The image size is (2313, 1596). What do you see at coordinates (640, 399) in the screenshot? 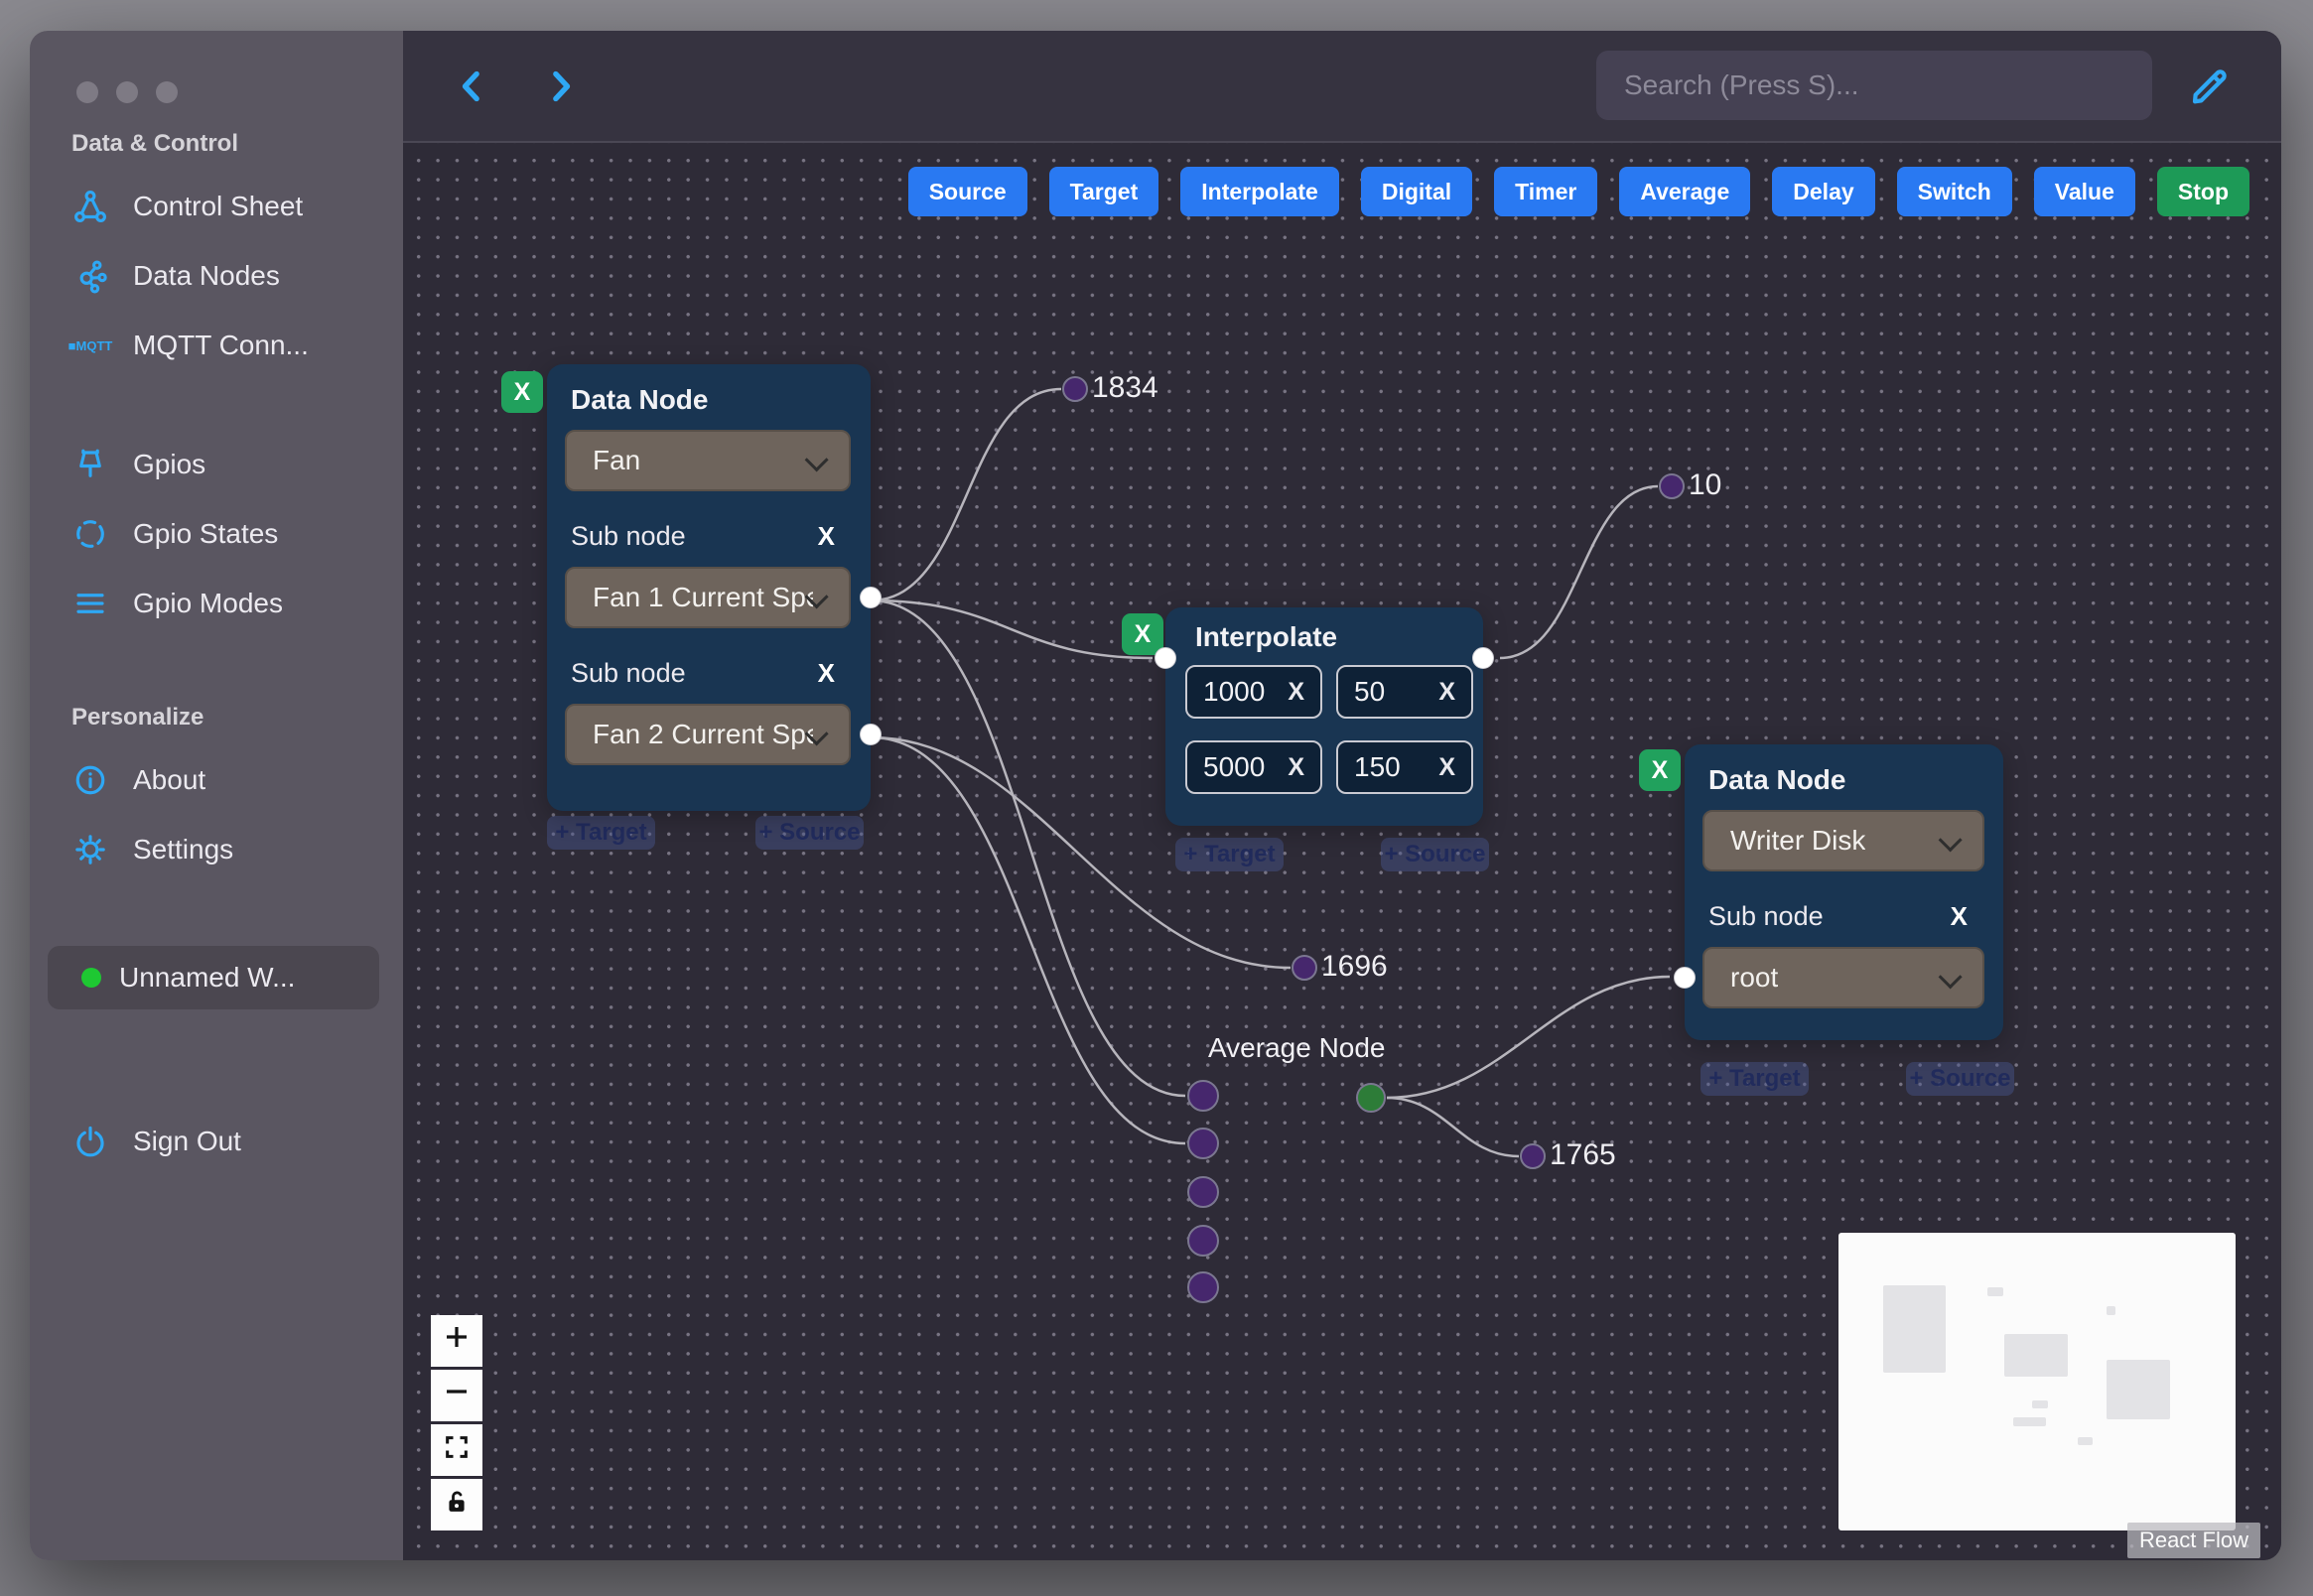
I see `node-title: Data Node` at bounding box center [640, 399].